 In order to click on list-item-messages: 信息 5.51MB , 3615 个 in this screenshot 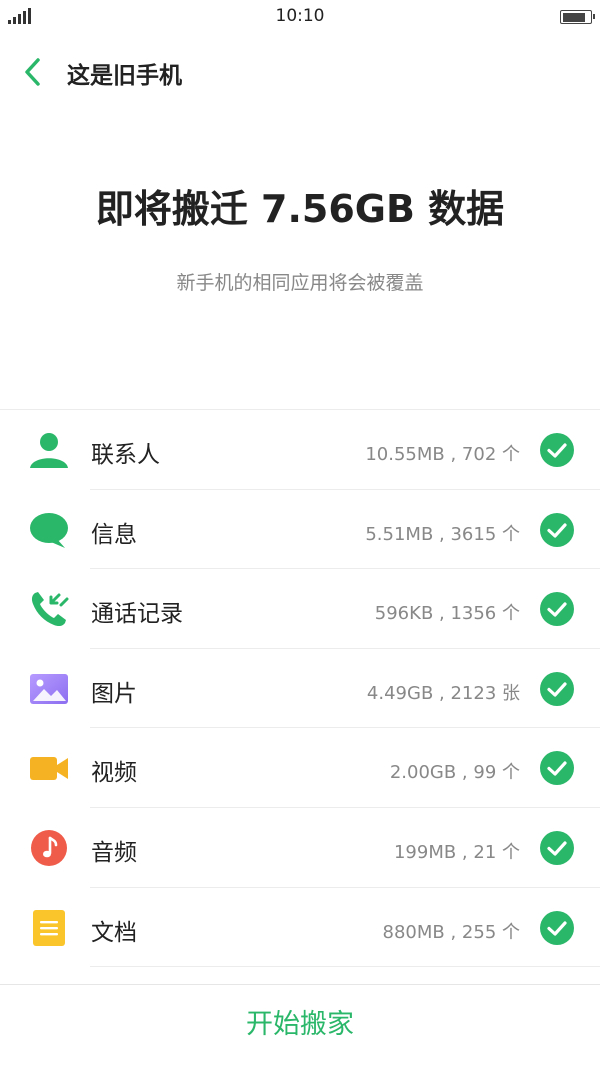, I will do `click(300, 530)`.